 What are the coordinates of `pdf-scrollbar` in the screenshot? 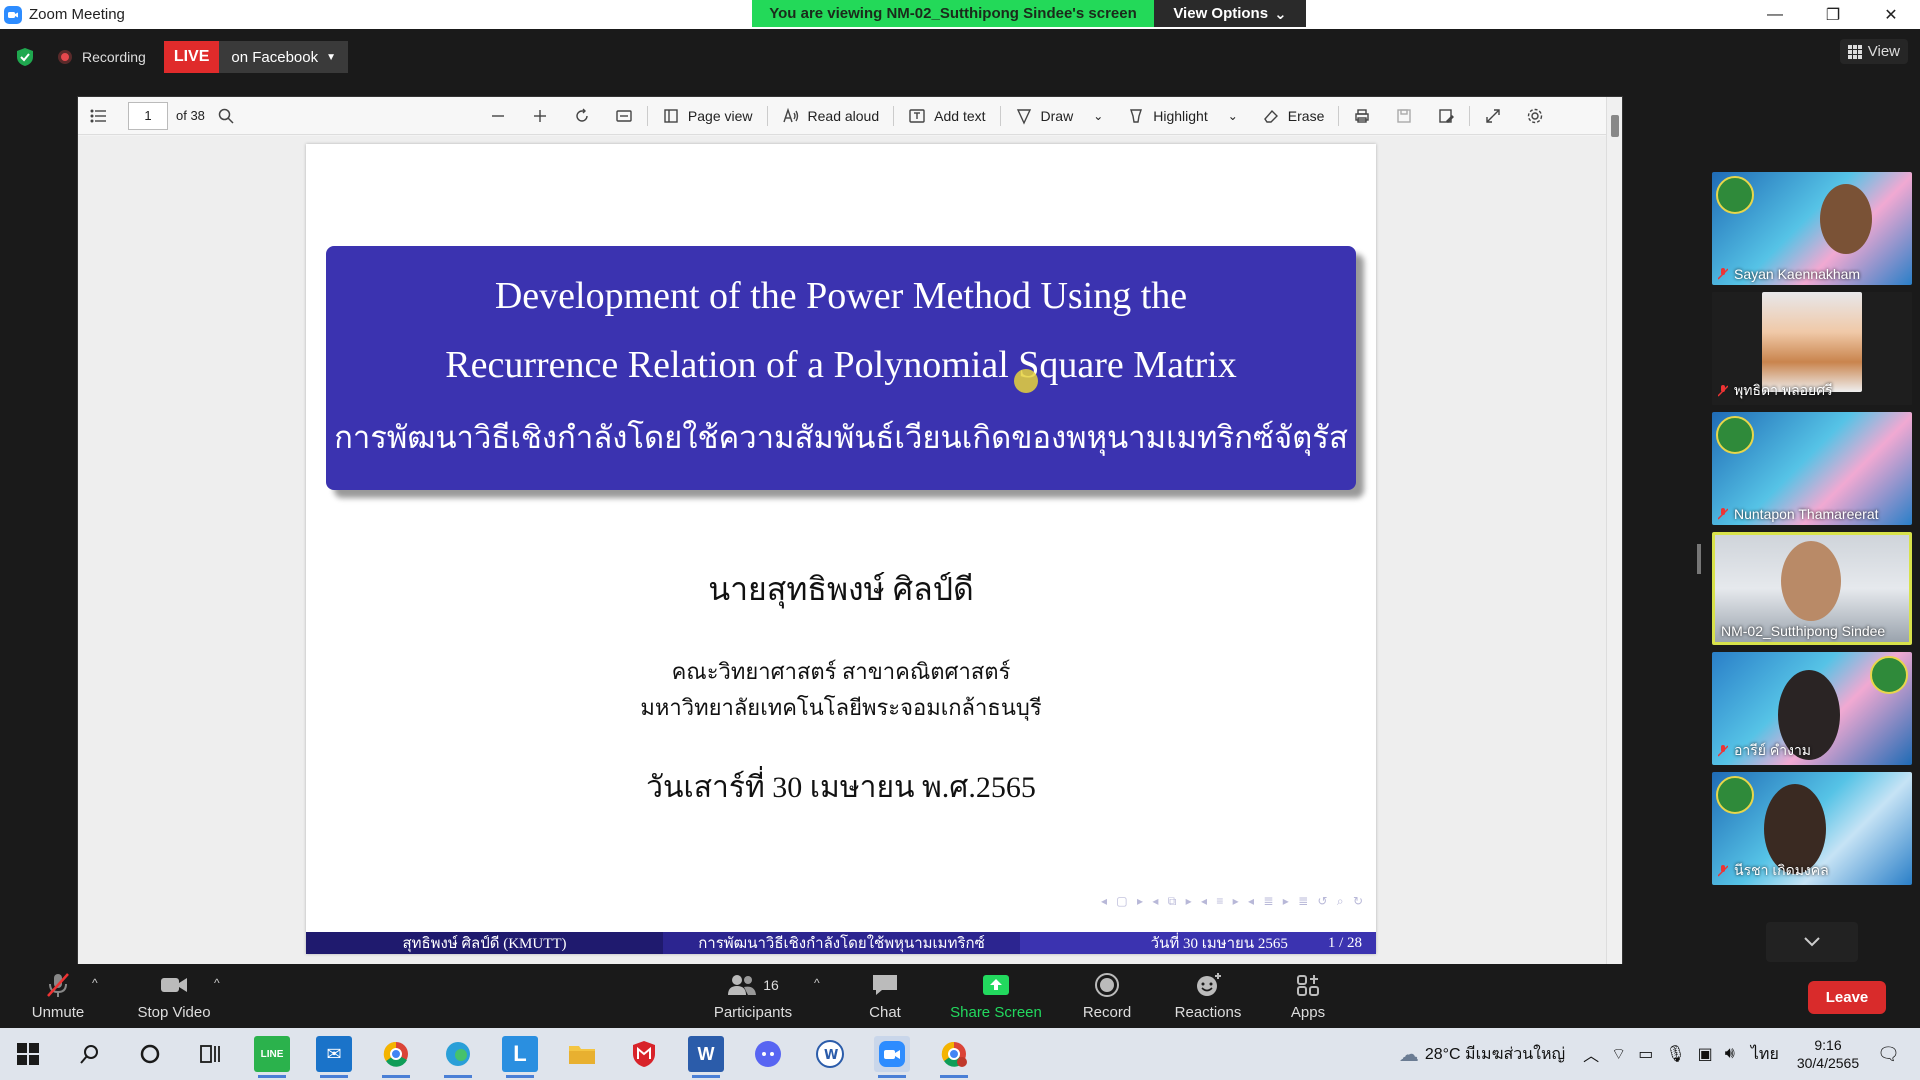 It's located at (1614, 531).